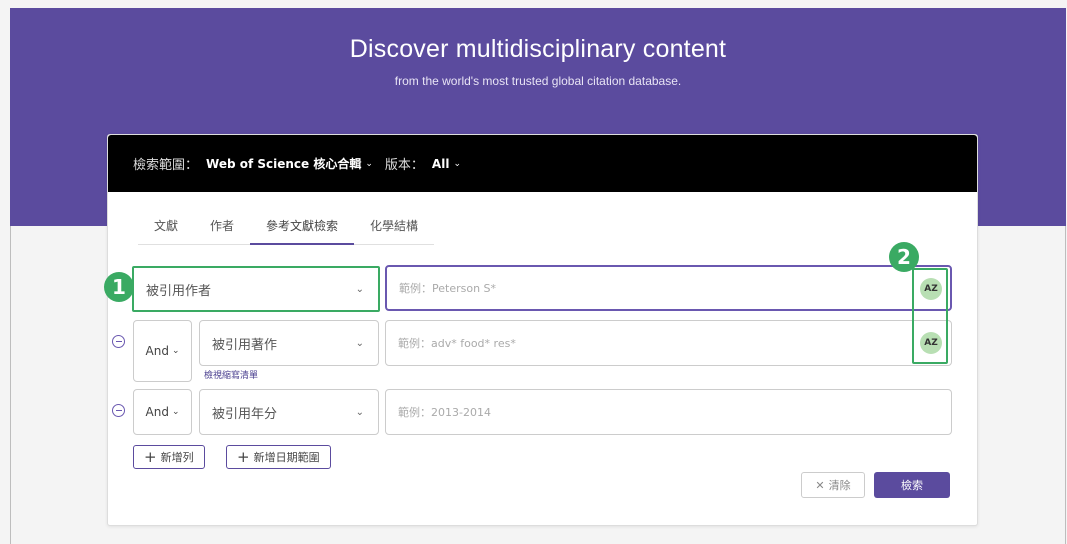  What do you see at coordinates (166, 165) in the screenshot?
I see `scope-label: 檢索範圍：` at bounding box center [166, 165].